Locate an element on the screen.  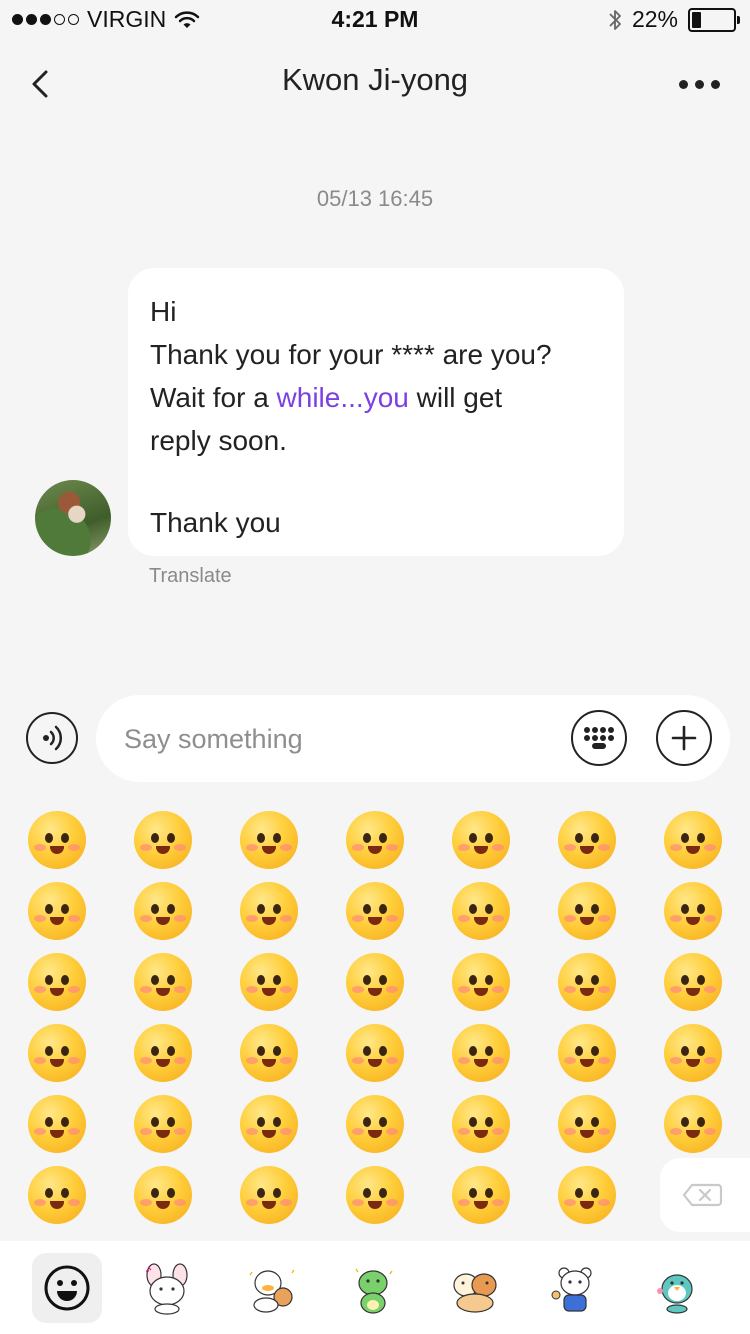
voice-input-button is located at coordinates (52, 738).